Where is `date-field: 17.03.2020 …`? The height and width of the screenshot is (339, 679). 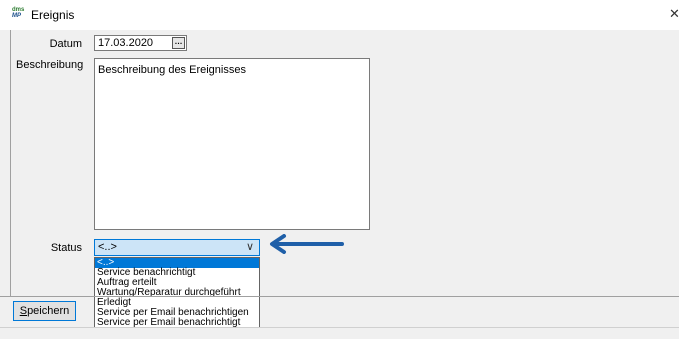
date-field: 17.03.2020 … is located at coordinates (140, 43).